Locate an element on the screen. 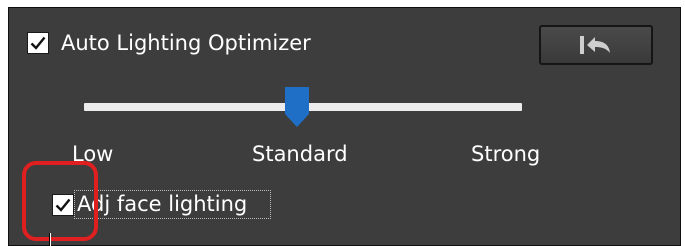  lighting-strength-slider-thumb is located at coordinates (297, 107).